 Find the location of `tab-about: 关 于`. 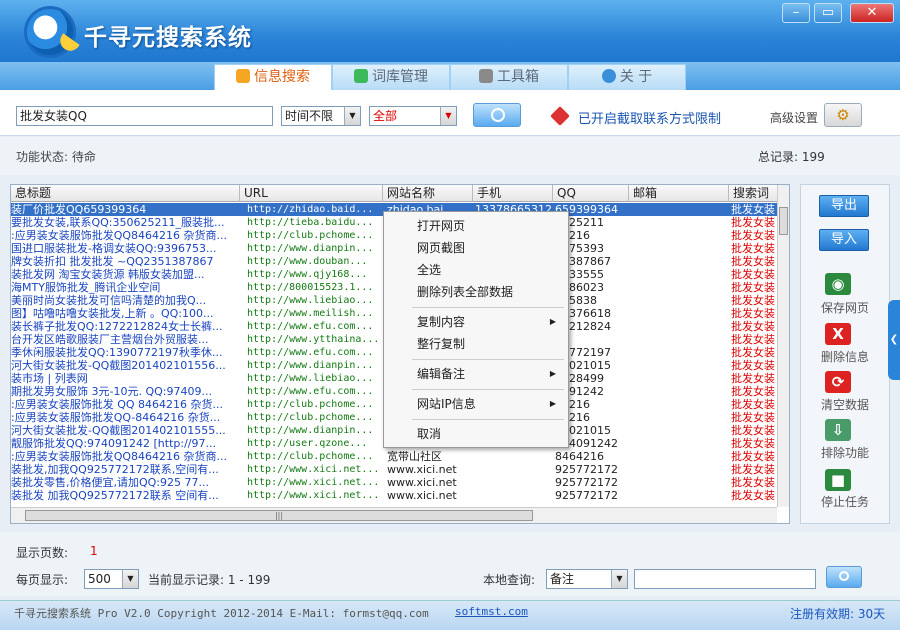

tab-about: 关 于 is located at coordinates (627, 77).